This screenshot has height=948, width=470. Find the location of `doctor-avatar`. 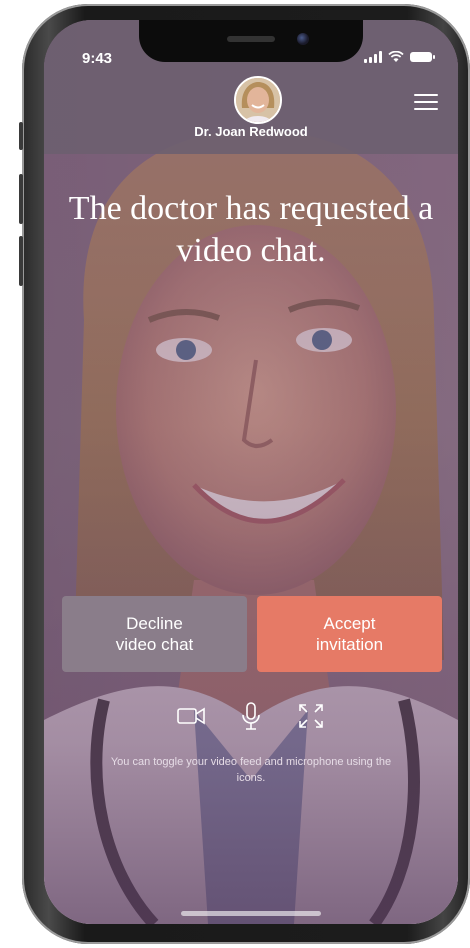

doctor-avatar is located at coordinates (258, 100).